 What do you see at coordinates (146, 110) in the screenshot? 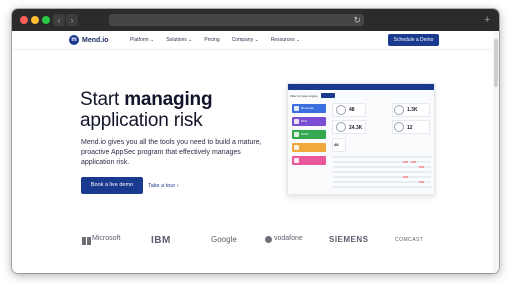
I see `hero-title: Start managing application risk` at bounding box center [146, 110].